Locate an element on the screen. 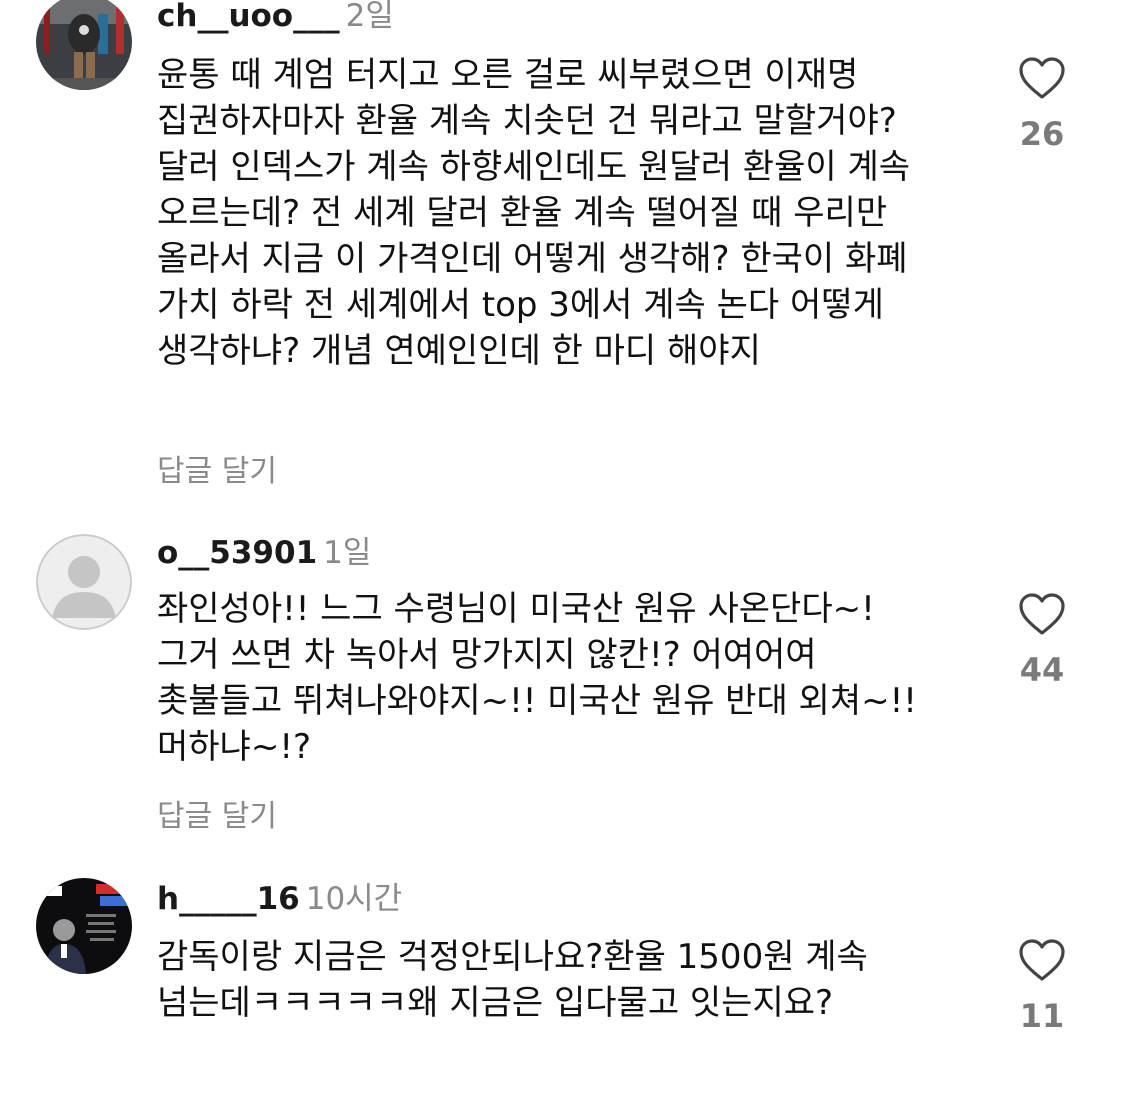 Image resolution: width=1125 pixels, height=1095 pixels. timestamp: 10시간 is located at coordinates (354, 899).